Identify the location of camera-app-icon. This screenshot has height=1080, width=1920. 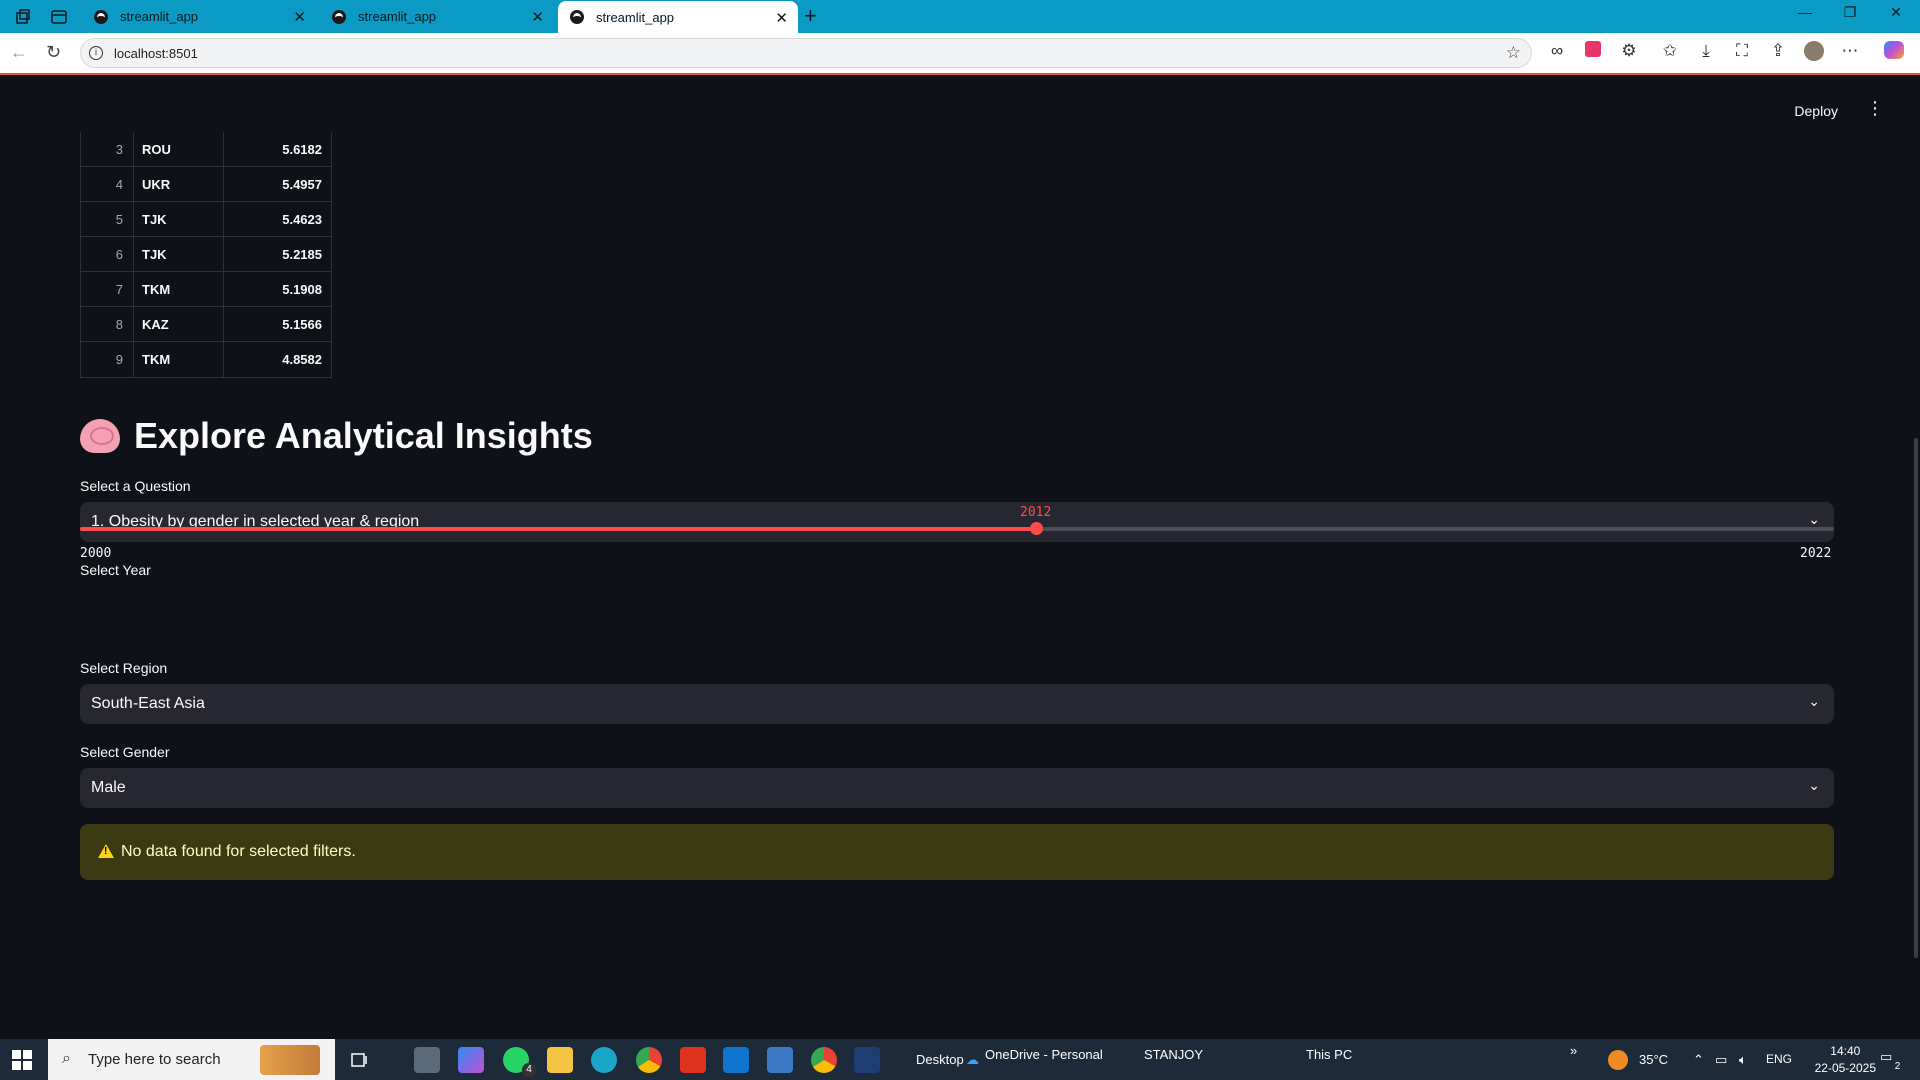
(427, 1060).